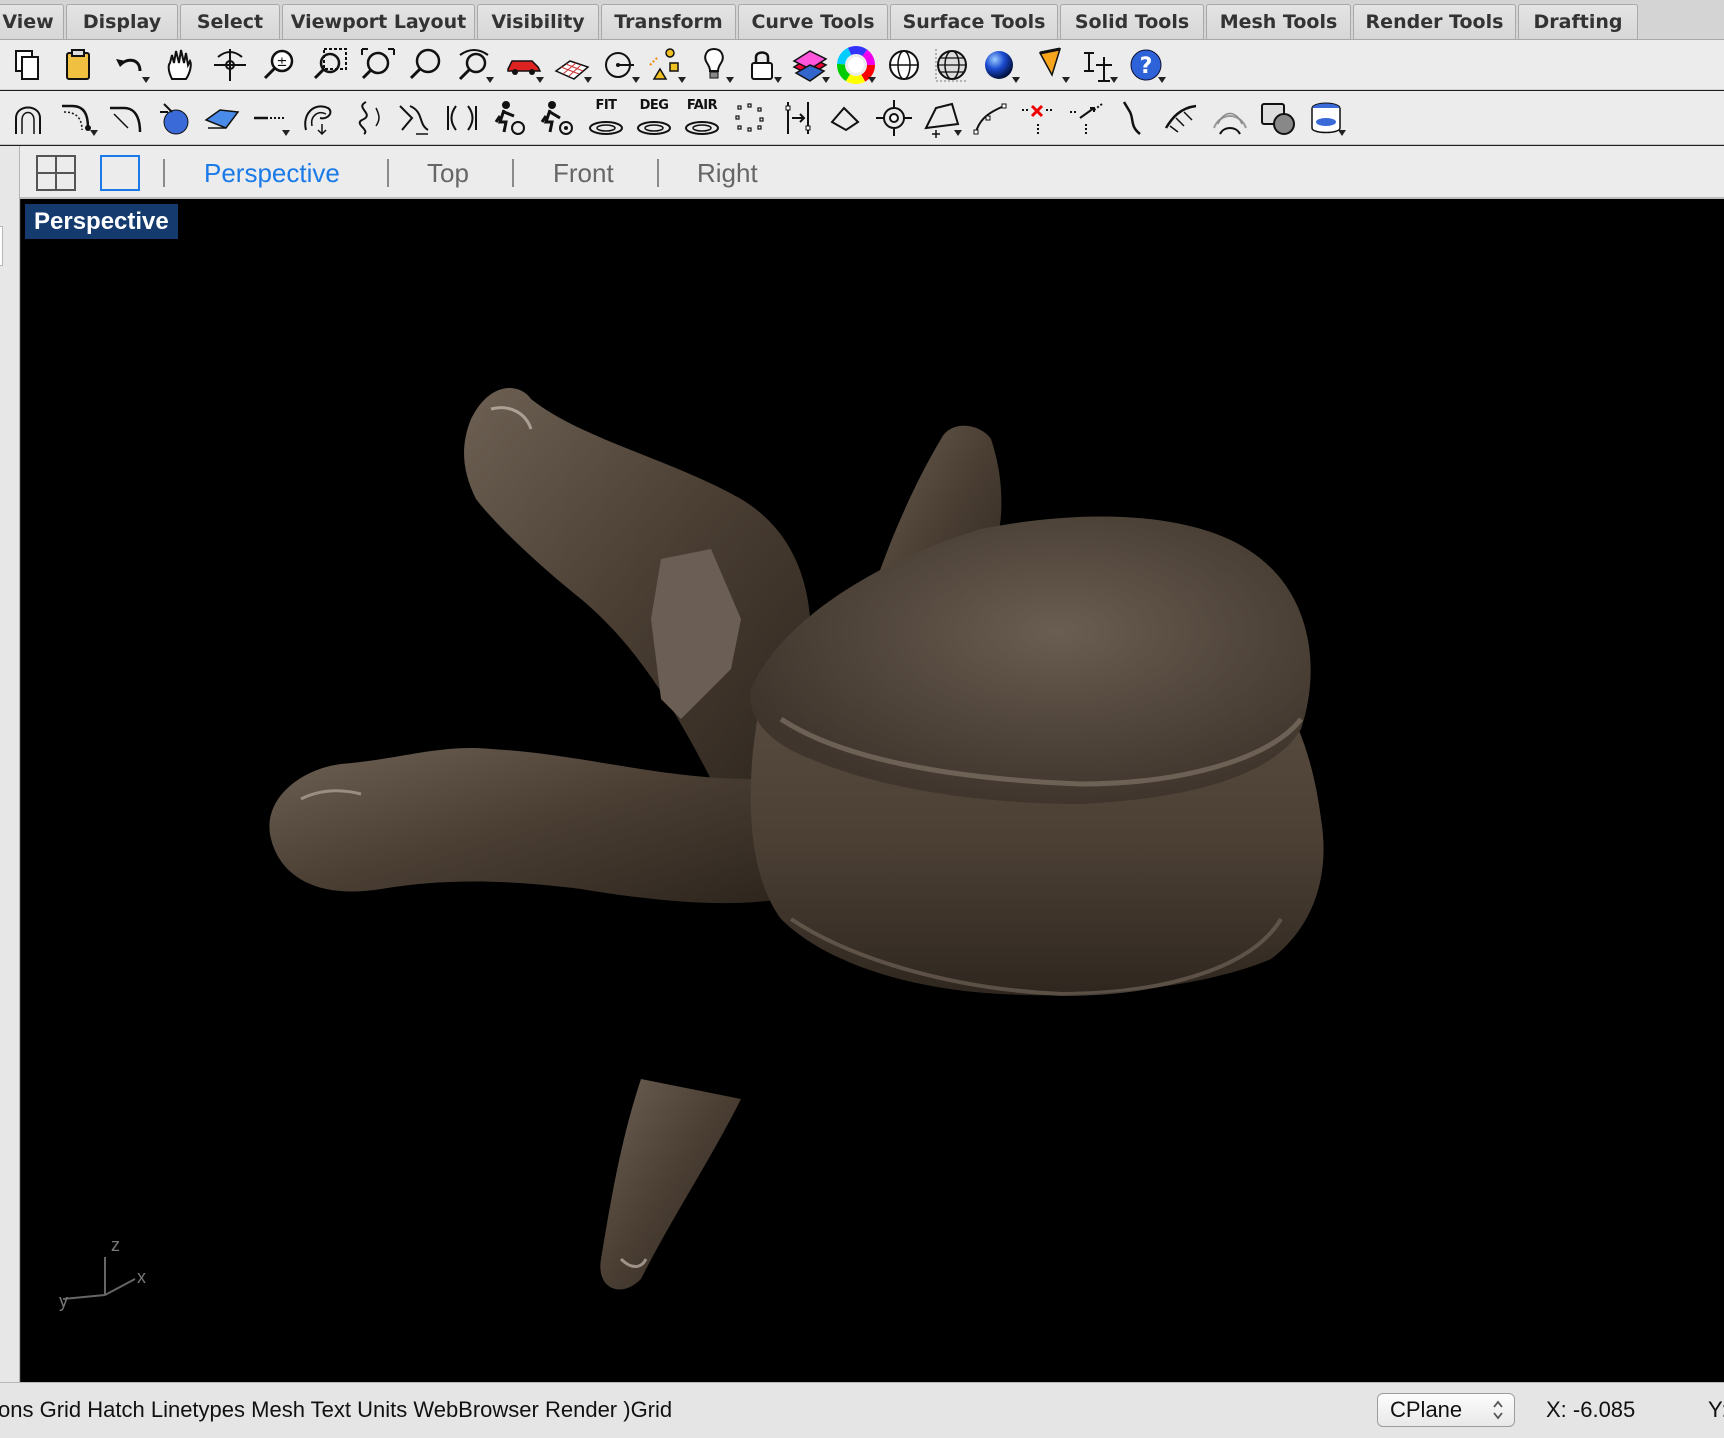  Describe the element at coordinates (862, 172) in the screenshot. I see `viewport-tabs-bar: Perspective Top Front Right` at that location.